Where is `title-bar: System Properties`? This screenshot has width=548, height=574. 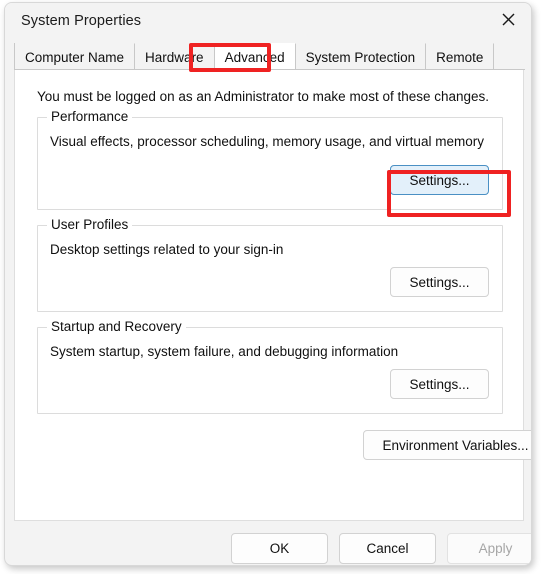 title-bar: System Properties is located at coordinates (268, 22).